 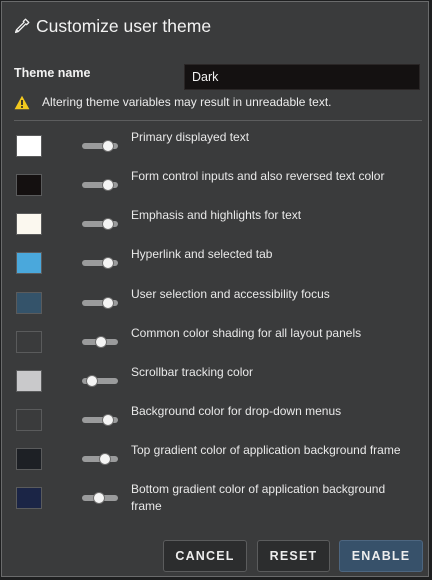 What do you see at coordinates (381, 556) in the screenshot?
I see `enable-button: ENABLE` at bounding box center [381, 556].